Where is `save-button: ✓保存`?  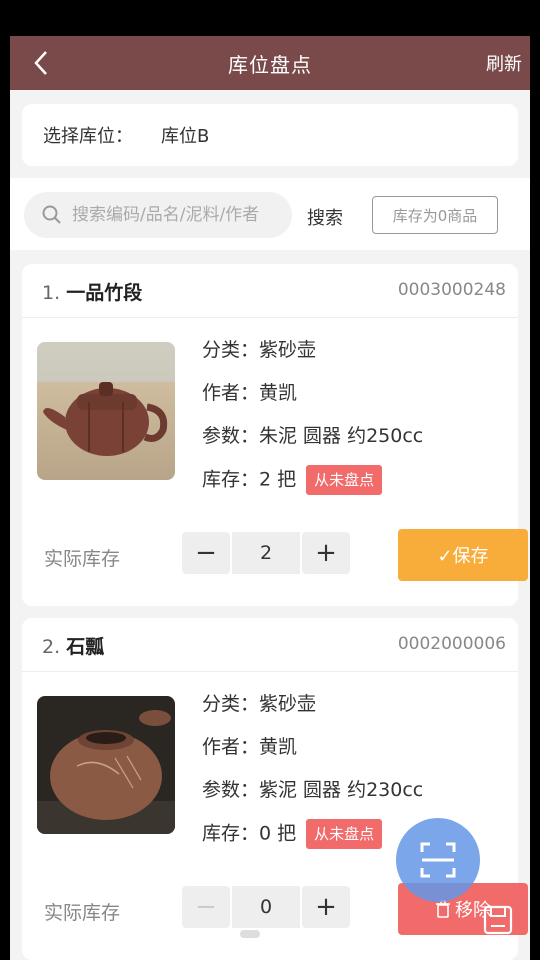
save-button: ✓保存 is located at coordinates (463, 555).